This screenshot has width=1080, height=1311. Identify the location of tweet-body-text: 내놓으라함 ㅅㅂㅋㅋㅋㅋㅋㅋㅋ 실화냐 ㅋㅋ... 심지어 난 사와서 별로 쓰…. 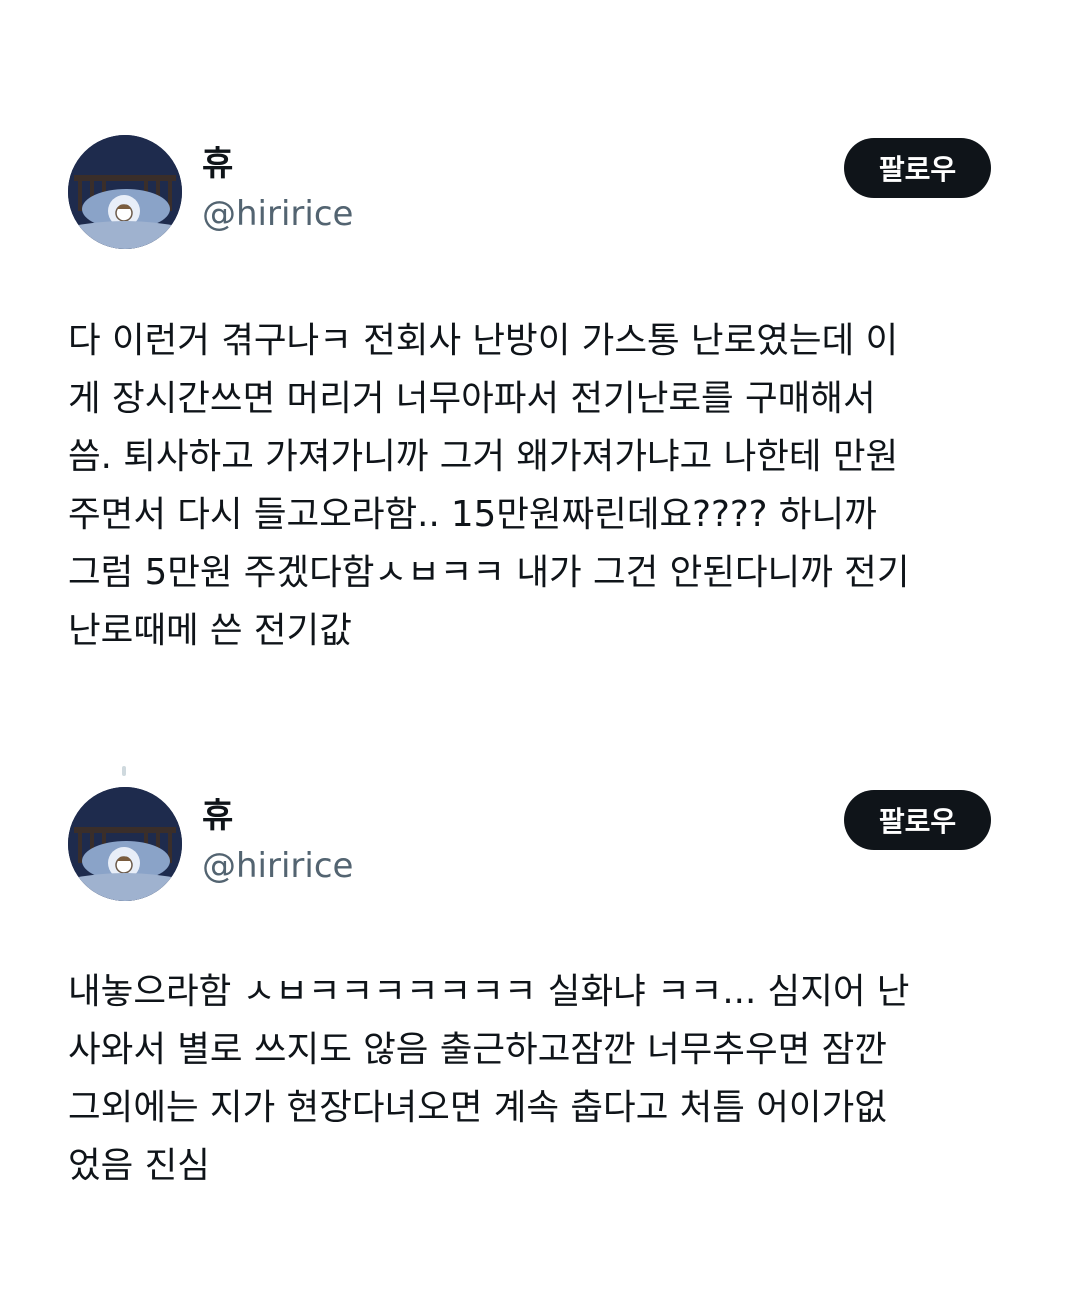
(489, 1078).